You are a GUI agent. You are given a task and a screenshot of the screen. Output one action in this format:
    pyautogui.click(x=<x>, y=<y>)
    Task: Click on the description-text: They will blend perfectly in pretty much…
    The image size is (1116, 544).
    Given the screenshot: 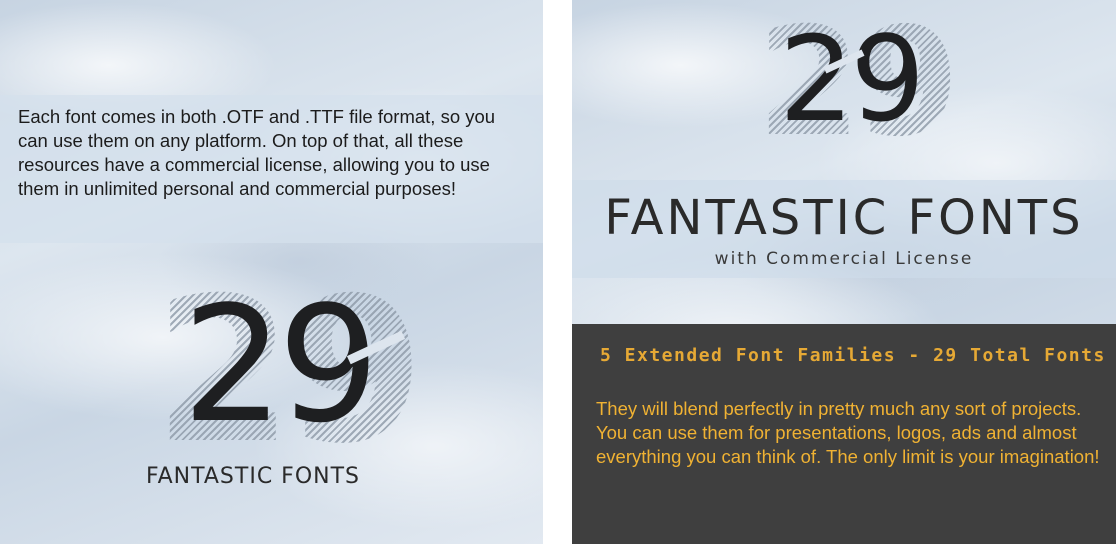 What is the action you would take?
    pyautogui.click(x=848, y=432)
    